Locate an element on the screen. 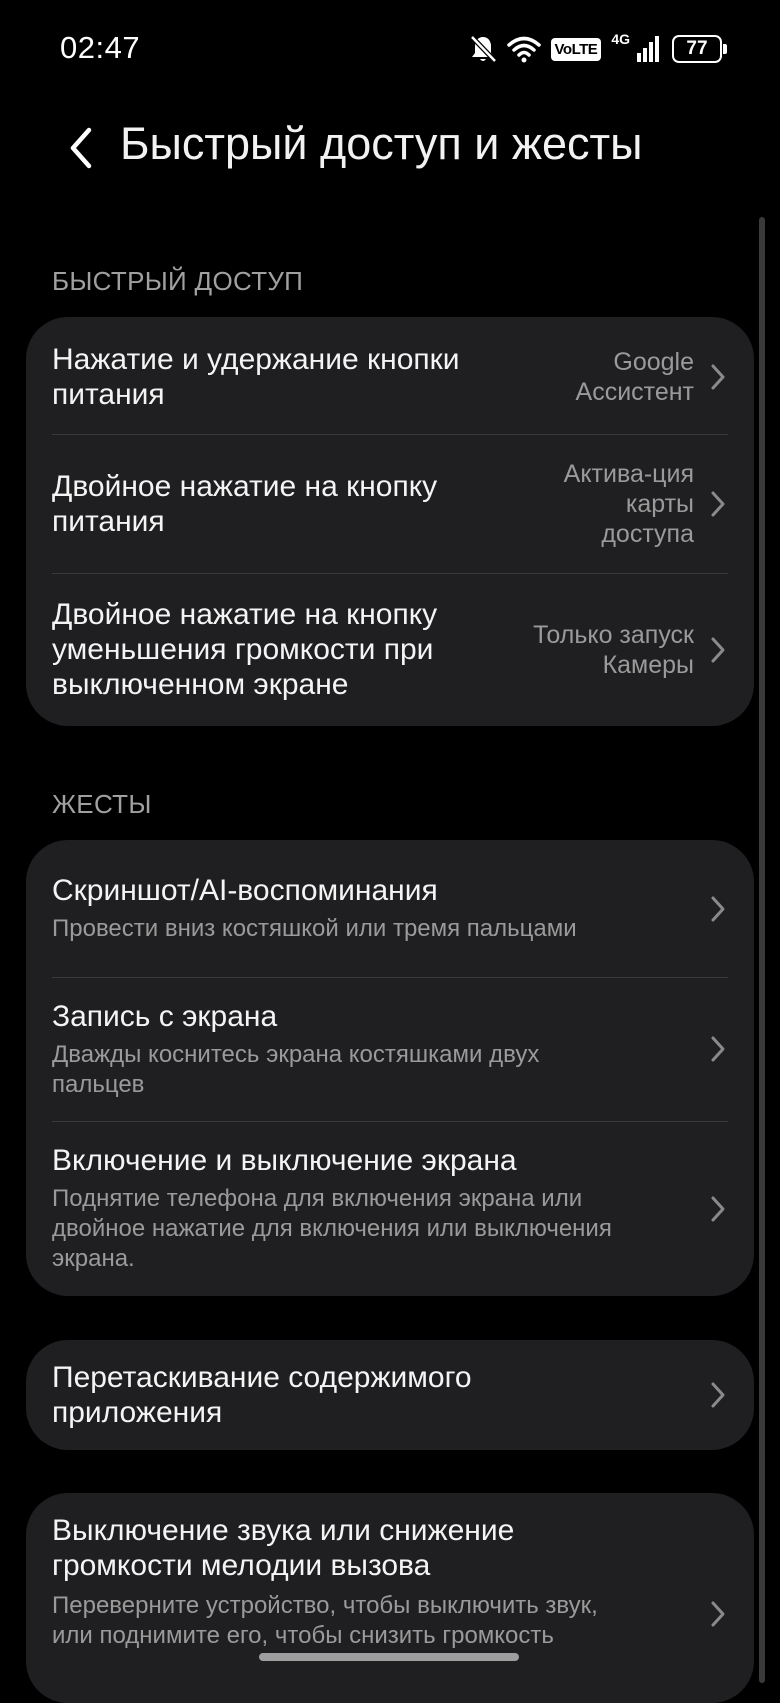 The width and height of the screenshot is (780, 1703). drag-content-card: Перетаскивание содержимого приложения is located at coordinates (390, 1395).